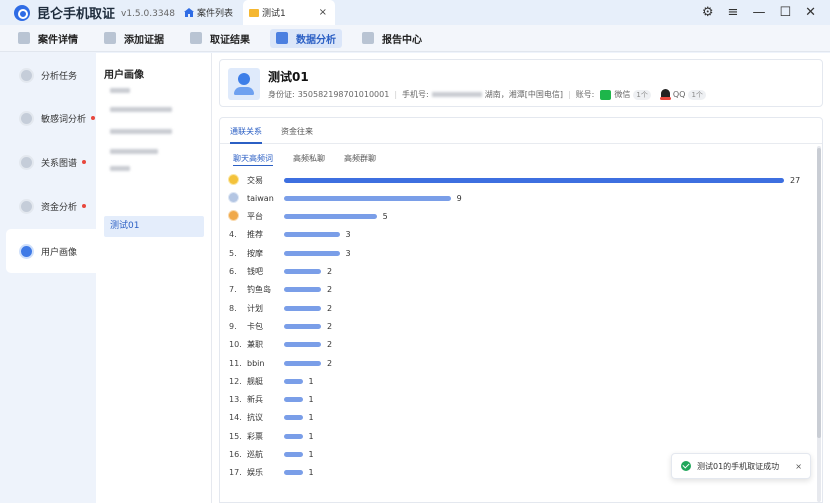 Image resolution: width=830 pixels, height=503 pixels. What do you see at coordinates (253, 165) in the screenshot?
I see `active-subtab-indicator` at bounding box center [253, 165].